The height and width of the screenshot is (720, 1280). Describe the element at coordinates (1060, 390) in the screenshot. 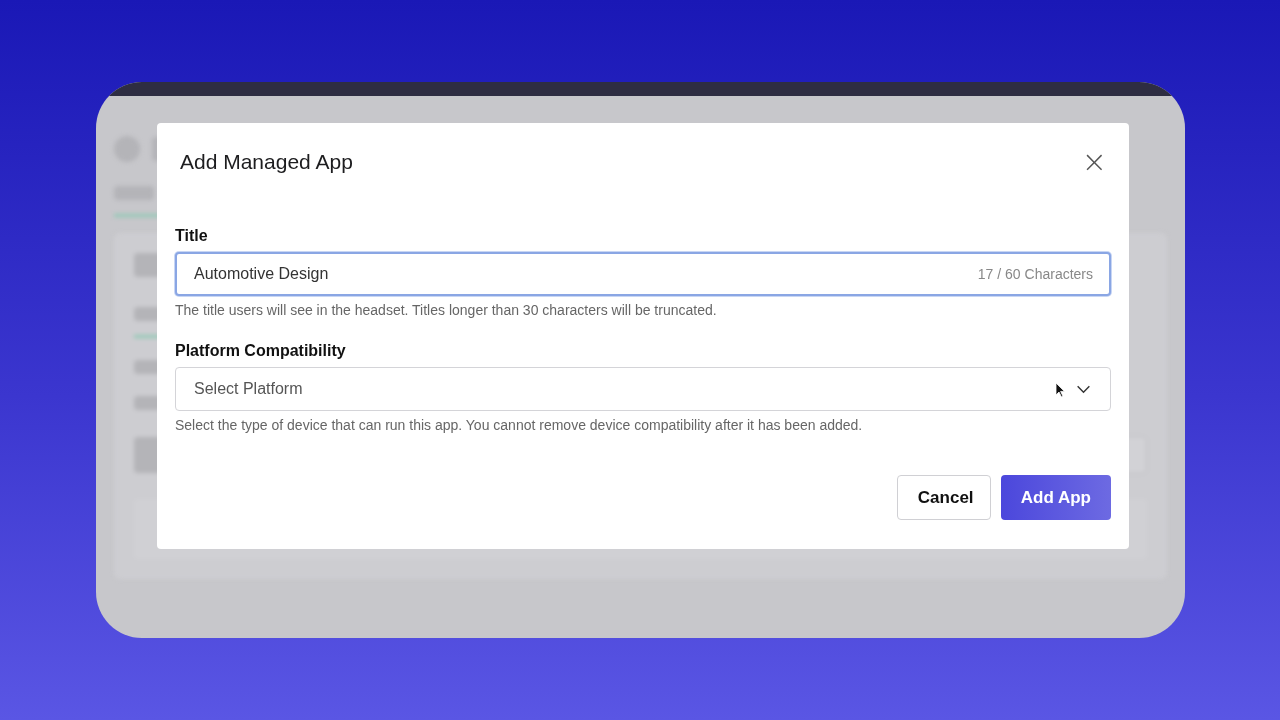

I see `pointer-cursor-icon` at that location.